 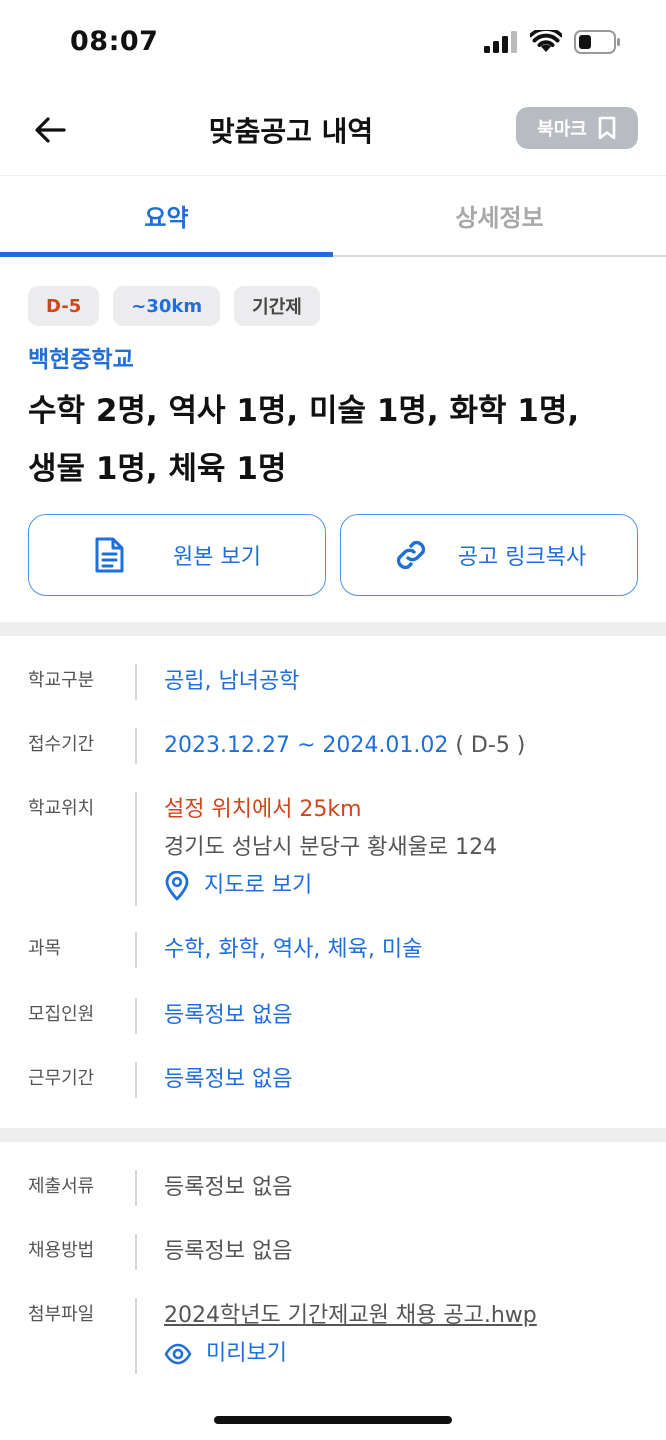 I want to click on location-pin-icon, so click(x=177, y=886).